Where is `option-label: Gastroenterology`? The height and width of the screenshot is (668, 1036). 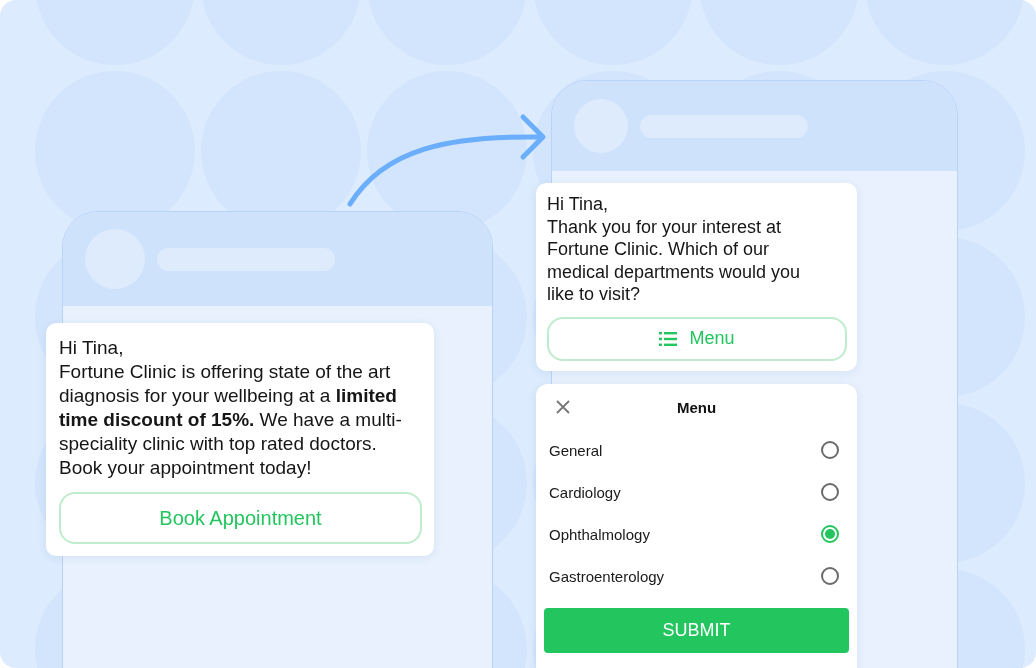
option-label: Gastroenterology is located at coordinates (607, 576).